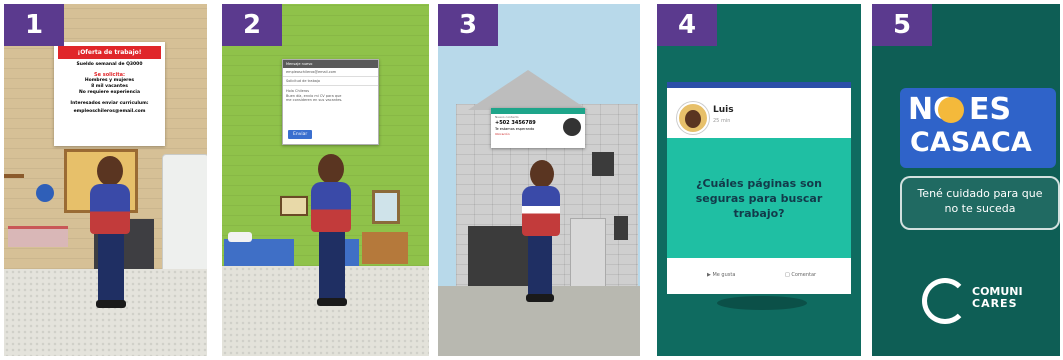  I want to click on building-roof, so click(528, 90).